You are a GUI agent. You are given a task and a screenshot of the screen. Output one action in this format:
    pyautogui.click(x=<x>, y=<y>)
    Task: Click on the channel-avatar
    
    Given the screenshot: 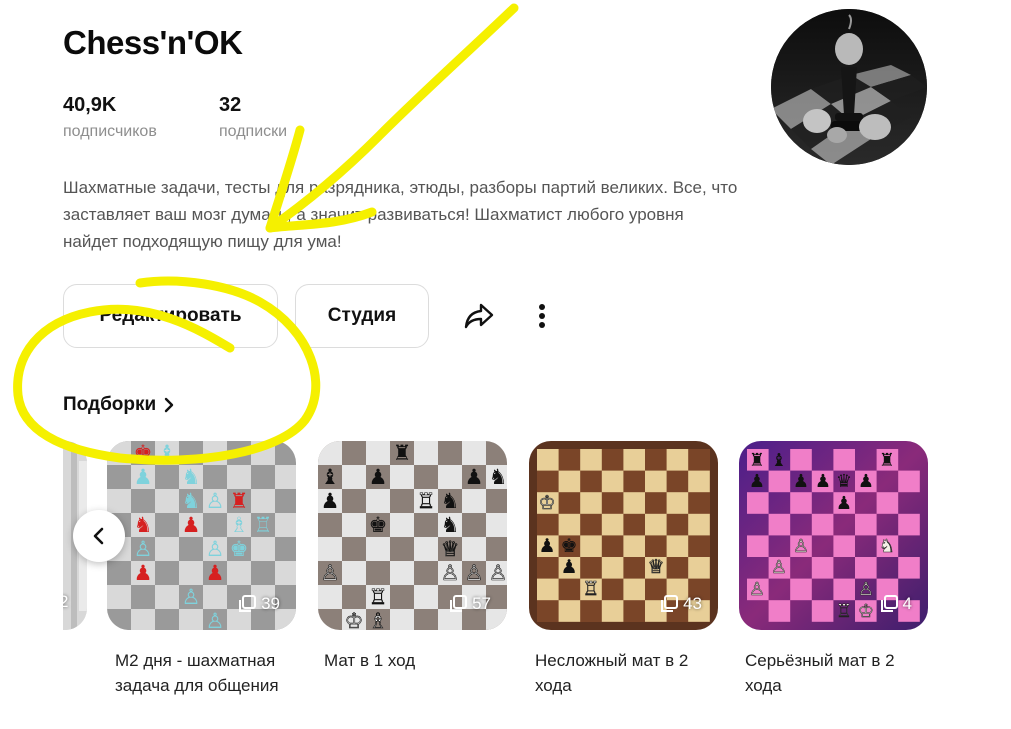 What is the action you would take?
    pyautogui.click(x=849, y=87)
    